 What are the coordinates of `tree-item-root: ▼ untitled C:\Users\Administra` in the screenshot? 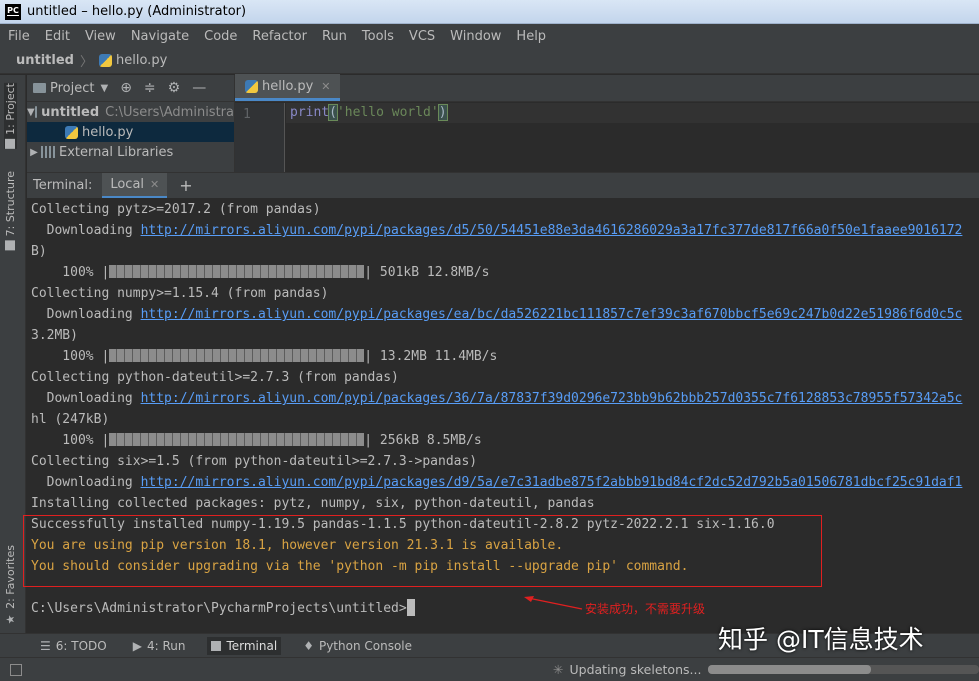 It's located at (130, 112).